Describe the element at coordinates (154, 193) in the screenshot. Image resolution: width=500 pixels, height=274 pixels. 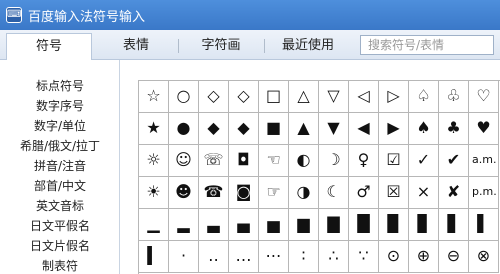
I see `symbol-cell: ☀` at that location.